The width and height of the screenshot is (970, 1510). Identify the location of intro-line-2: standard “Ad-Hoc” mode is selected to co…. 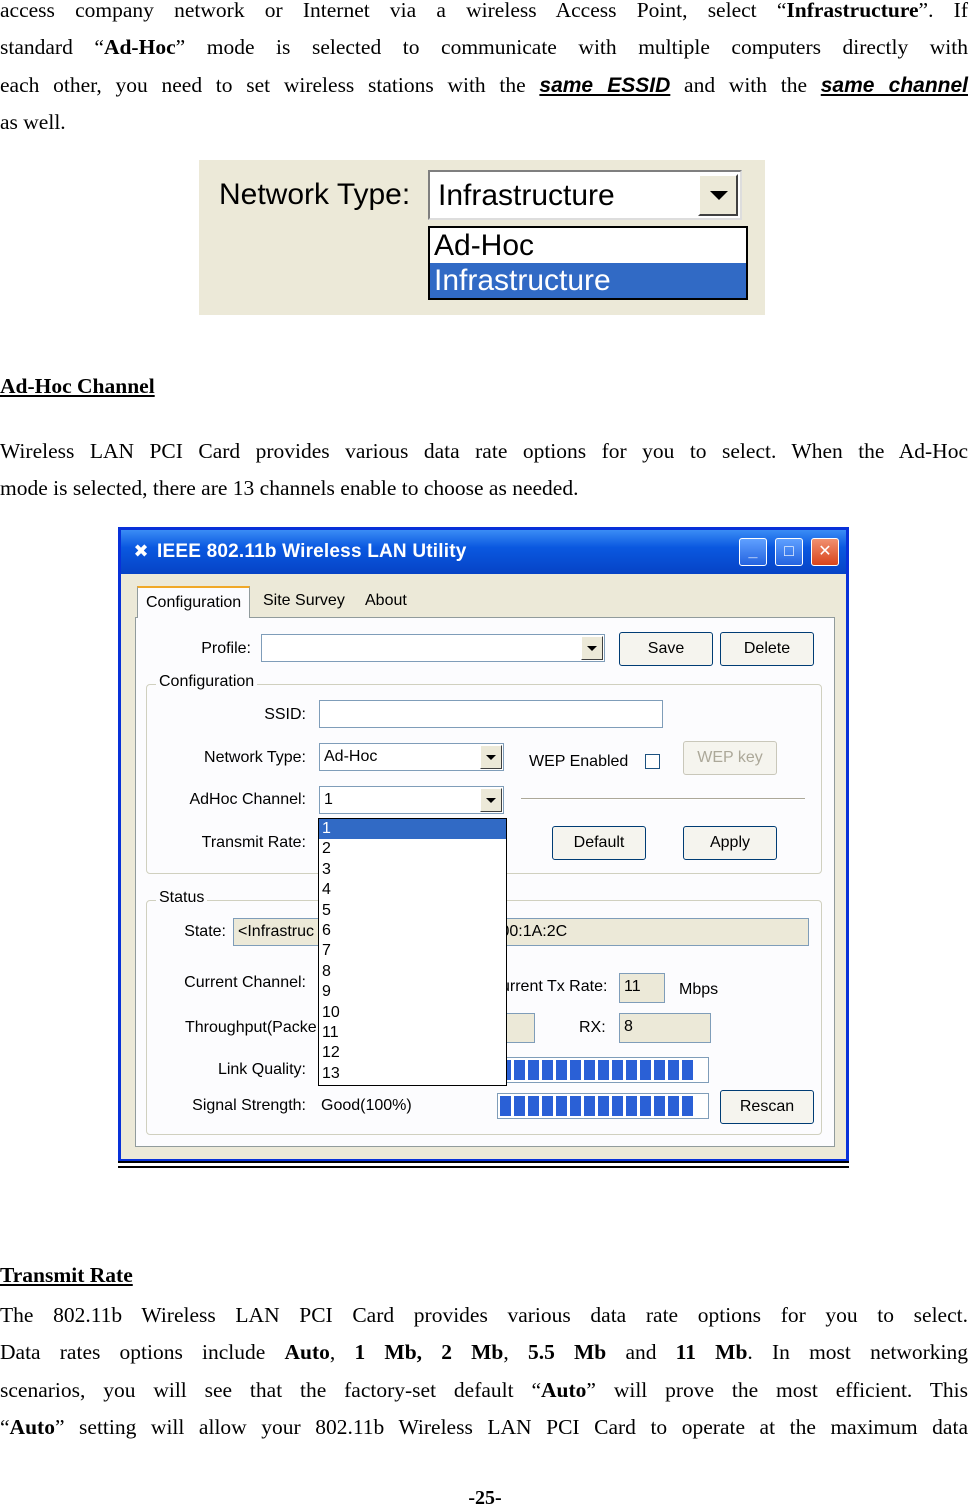
(484, 47).